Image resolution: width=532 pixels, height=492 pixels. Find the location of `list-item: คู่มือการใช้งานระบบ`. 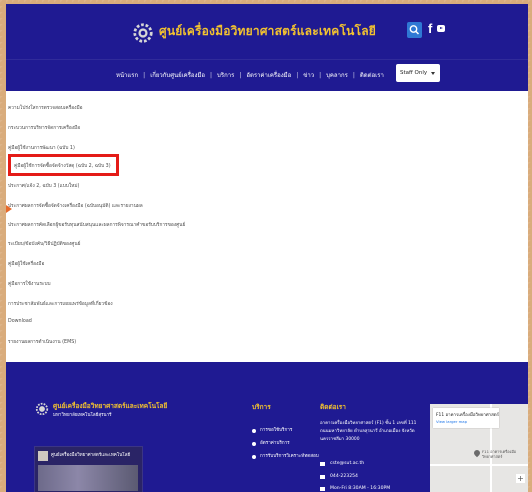

list-item: คู่มือการใช้งานระบบ is located at coordinates (29, 284).